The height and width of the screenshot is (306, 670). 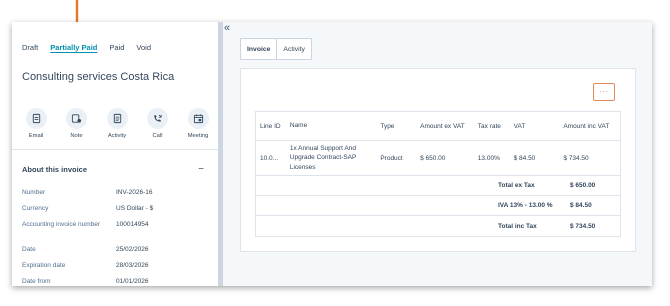 I want to click on total-value: $ 734.50, so click(x=583, y=226).